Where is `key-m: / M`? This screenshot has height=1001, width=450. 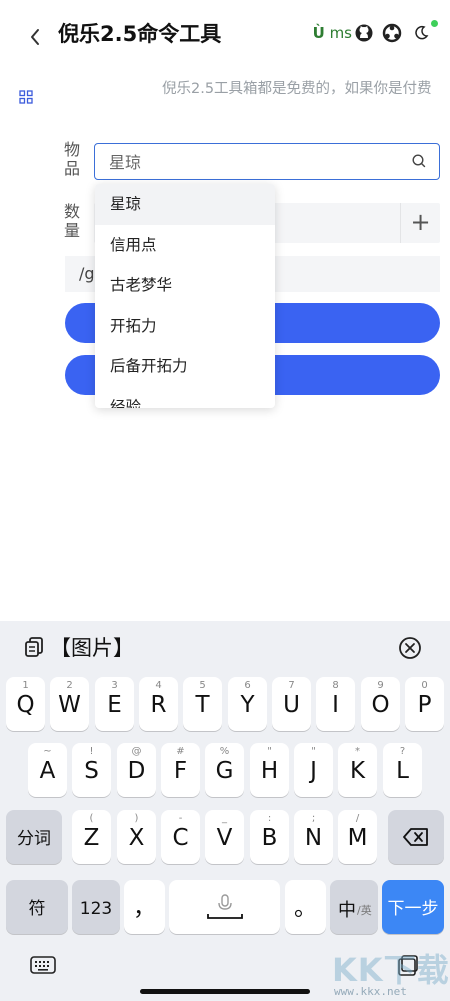
key-m: / M is located at coordinates (357, 837).